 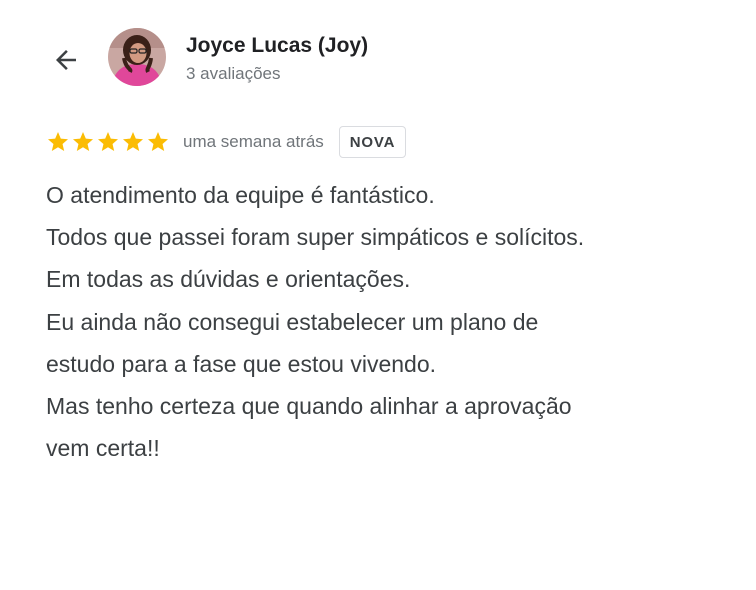 I want to click on review-line: Em todas as dúvidas e orientações., so click(x=228, y=279).